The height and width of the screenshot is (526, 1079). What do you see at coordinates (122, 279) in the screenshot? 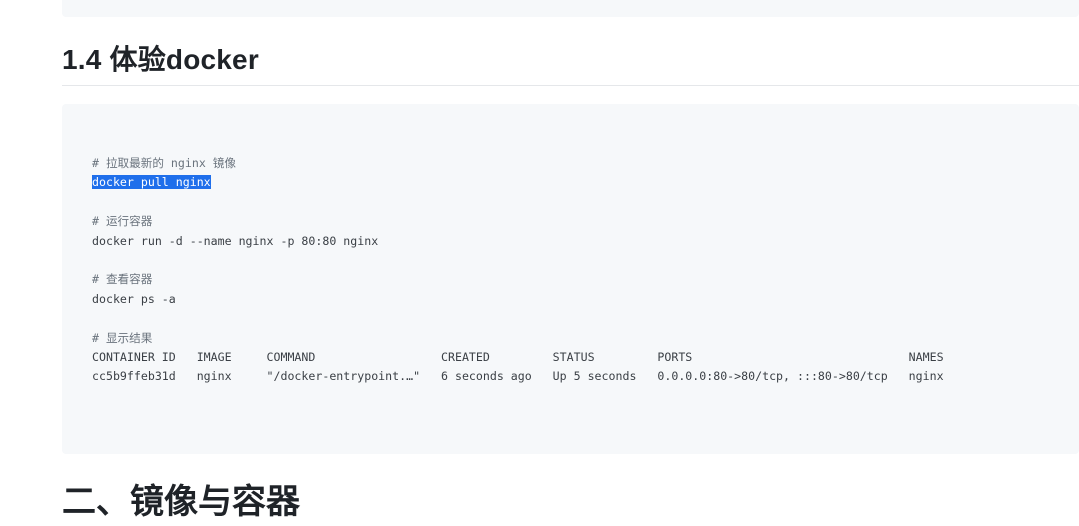
I see `code-comment-ps: # 查看容器` at bounding box center [122, 279].